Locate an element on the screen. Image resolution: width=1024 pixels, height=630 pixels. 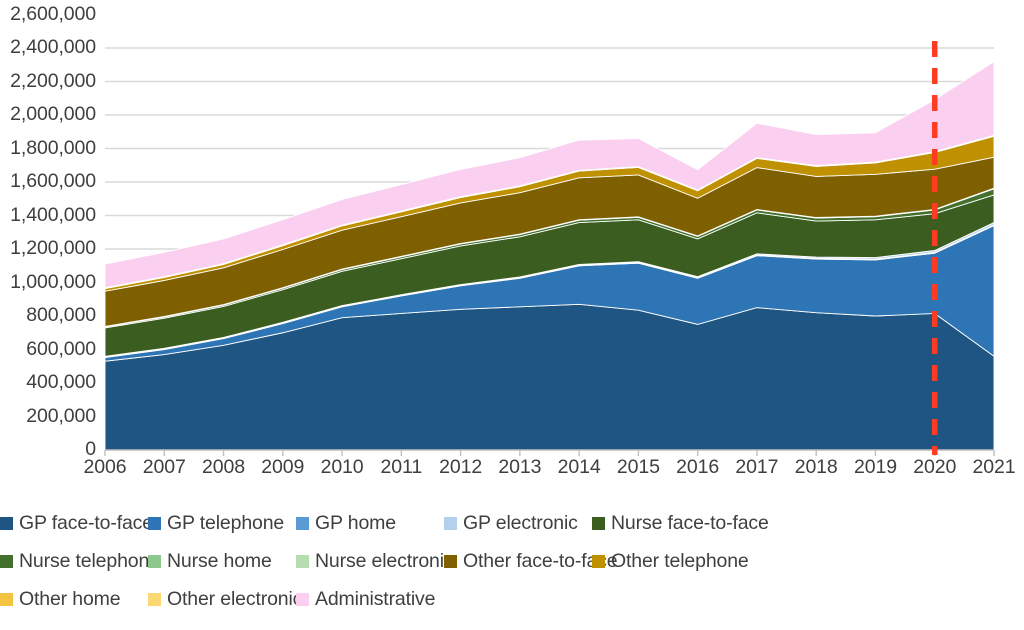
x-tick-label: 2014 is located at coordinates (579, 467).